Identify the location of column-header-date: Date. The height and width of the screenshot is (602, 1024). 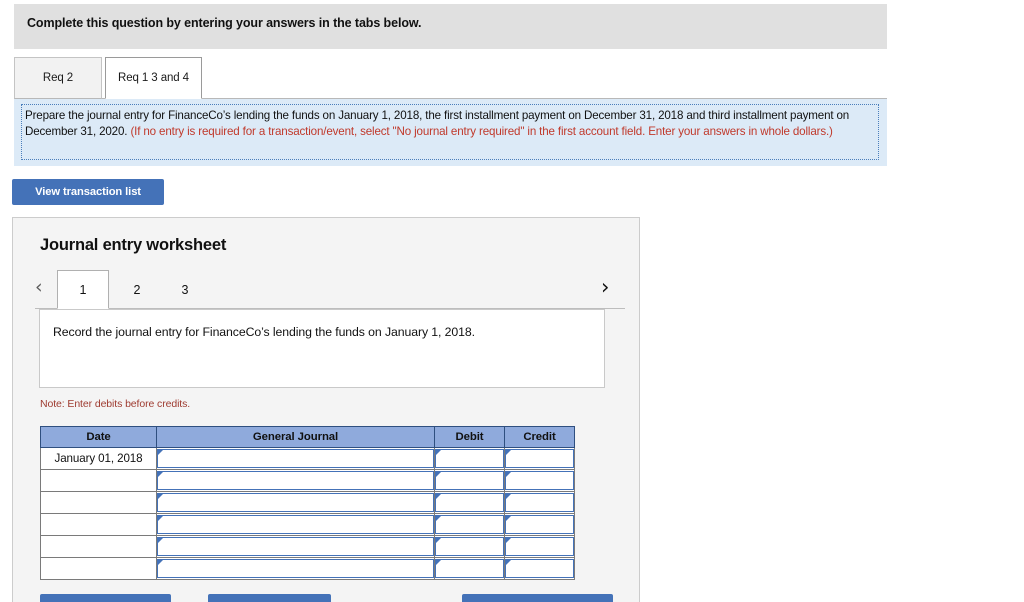
(98, 437).